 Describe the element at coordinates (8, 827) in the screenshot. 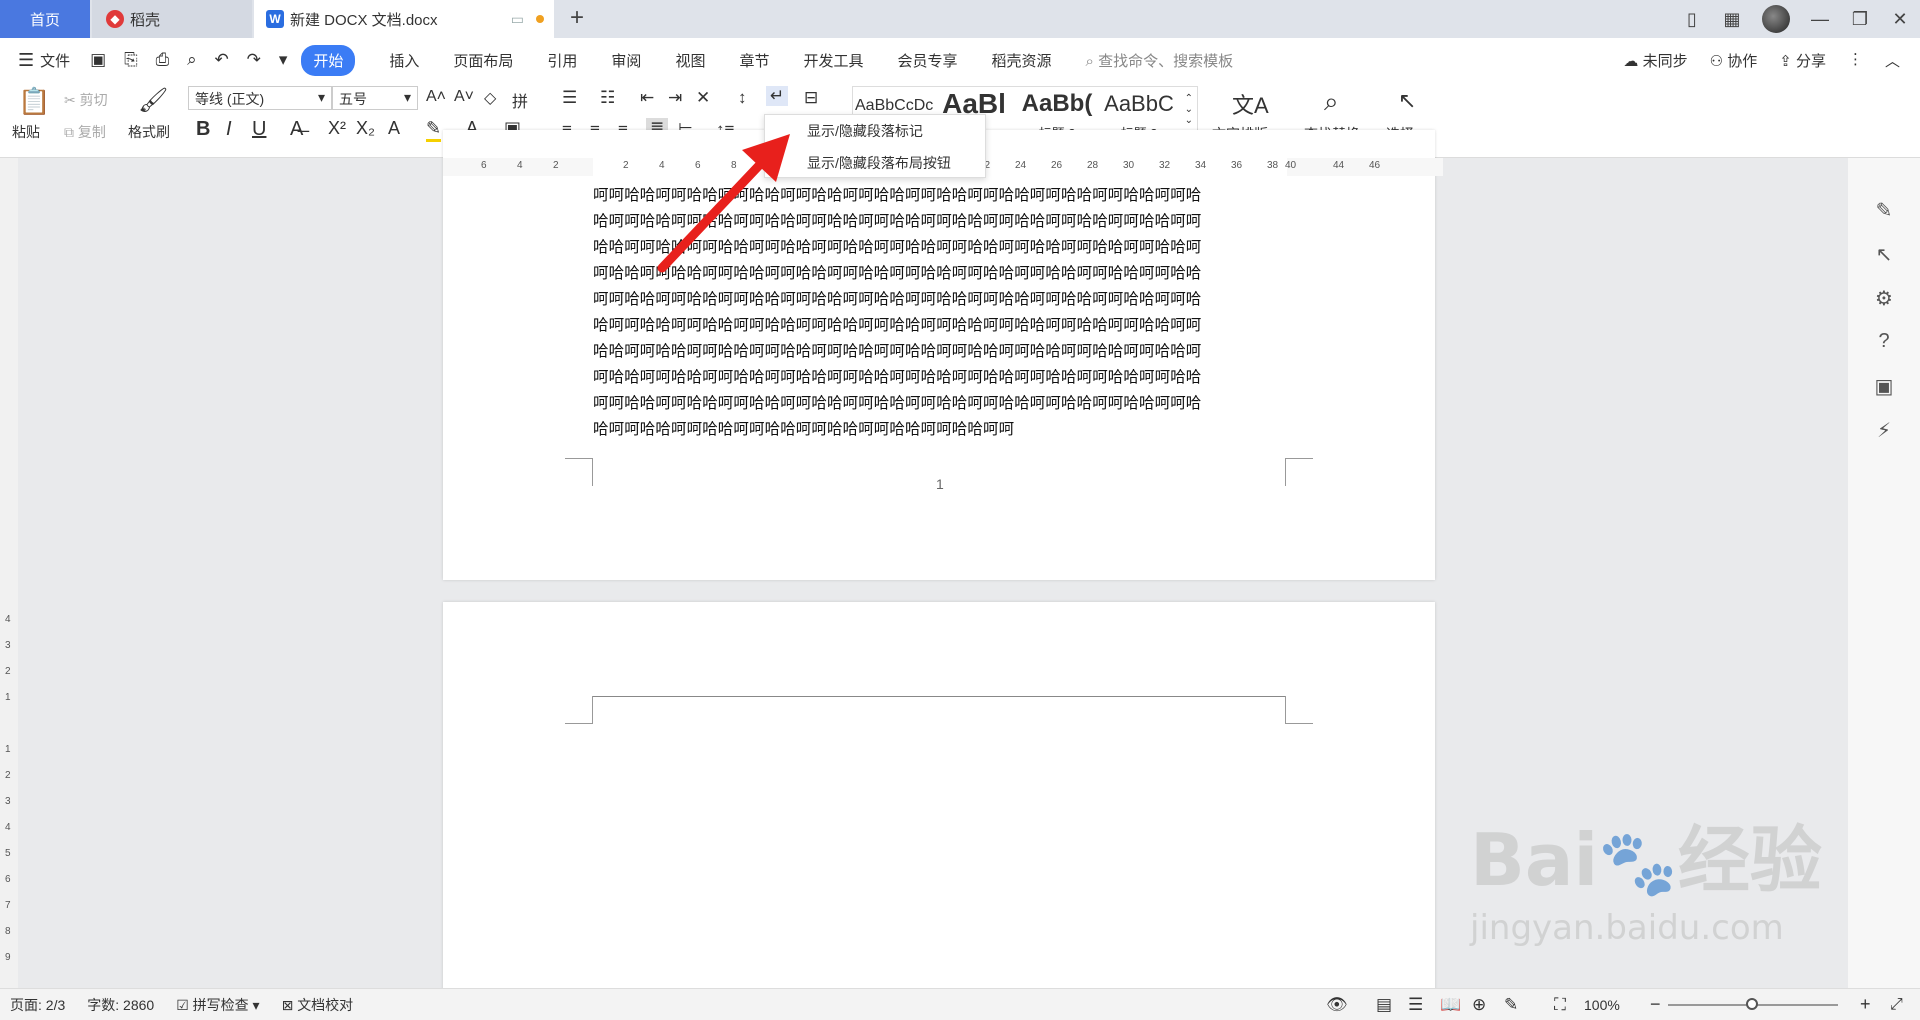

I see `vruler-tick: 4` at that location.